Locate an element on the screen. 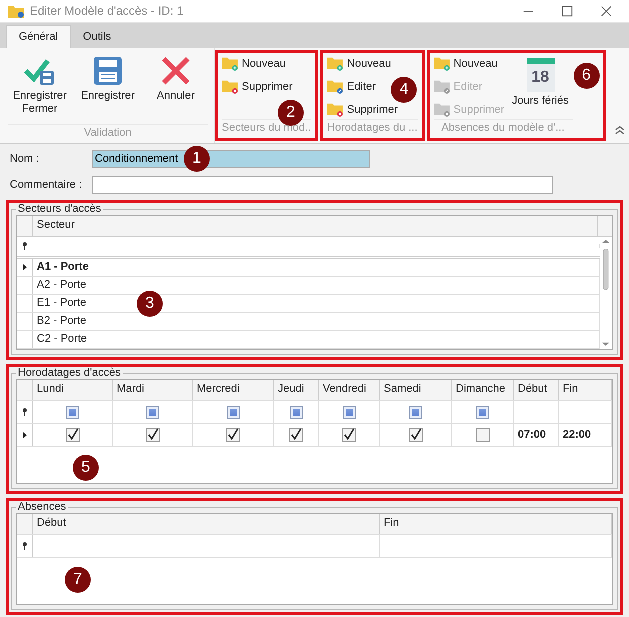 This screenshot has width=629, height=617. column-header: Dimanche is located at coordinates (483, 390).